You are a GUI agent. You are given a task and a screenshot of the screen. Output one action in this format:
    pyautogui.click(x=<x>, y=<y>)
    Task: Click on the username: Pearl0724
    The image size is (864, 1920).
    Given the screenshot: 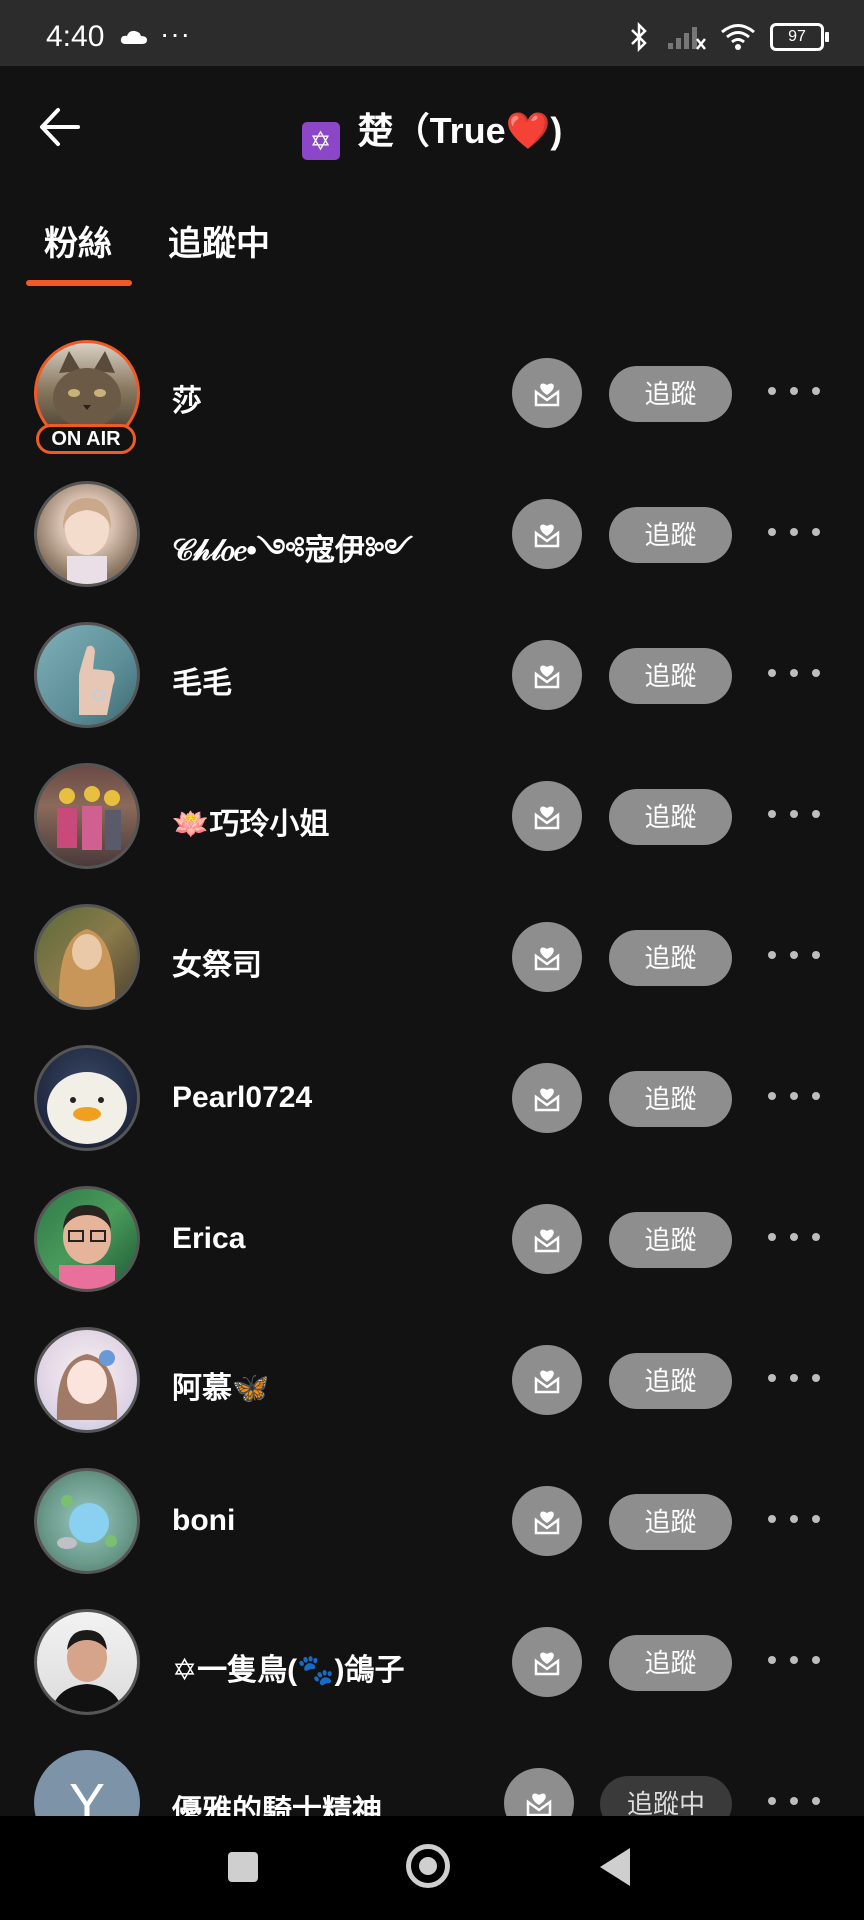 What is the action you would take?
    pyautogui.click(x=242, y=1098)
    